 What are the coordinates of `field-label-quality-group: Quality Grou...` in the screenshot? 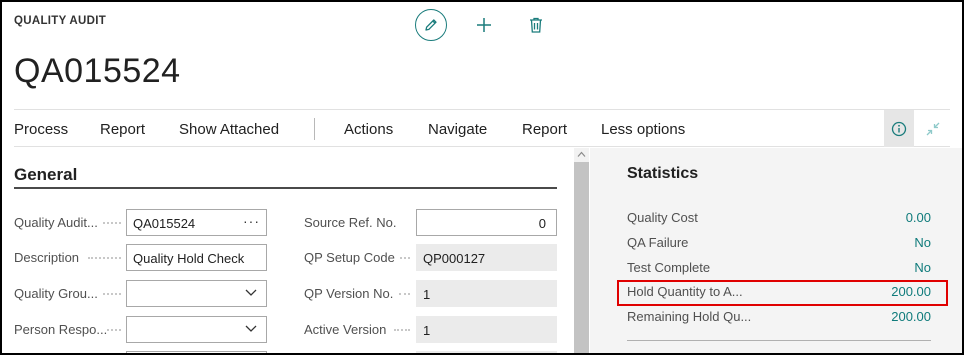 It's located at (56, 293).